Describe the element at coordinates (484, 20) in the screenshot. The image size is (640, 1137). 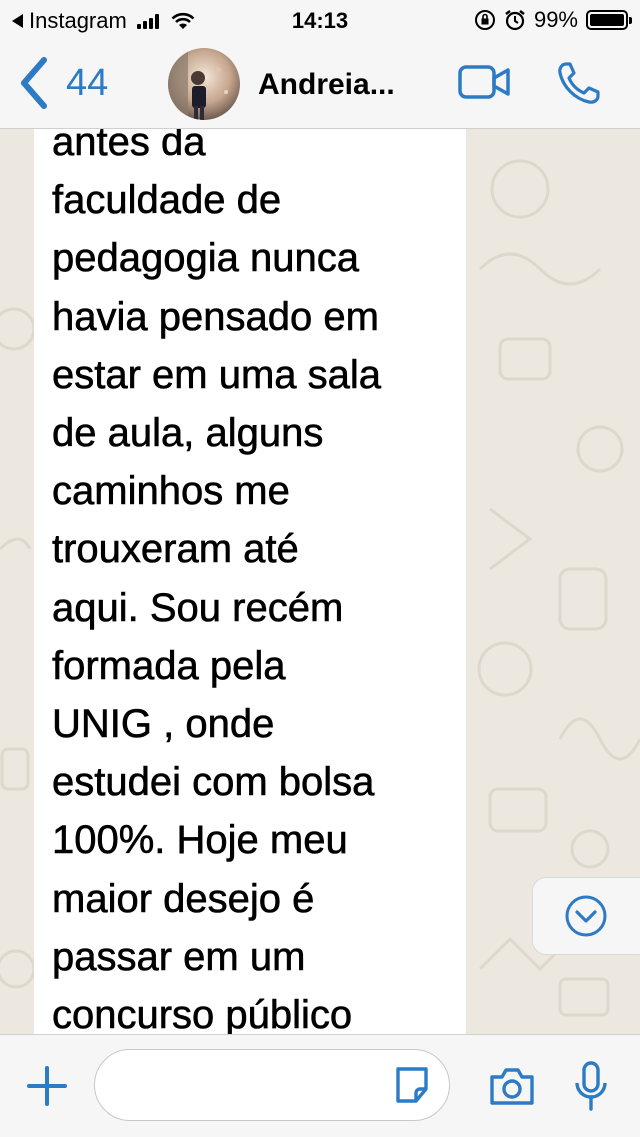
I see `orientation-lock-icon` at that location.